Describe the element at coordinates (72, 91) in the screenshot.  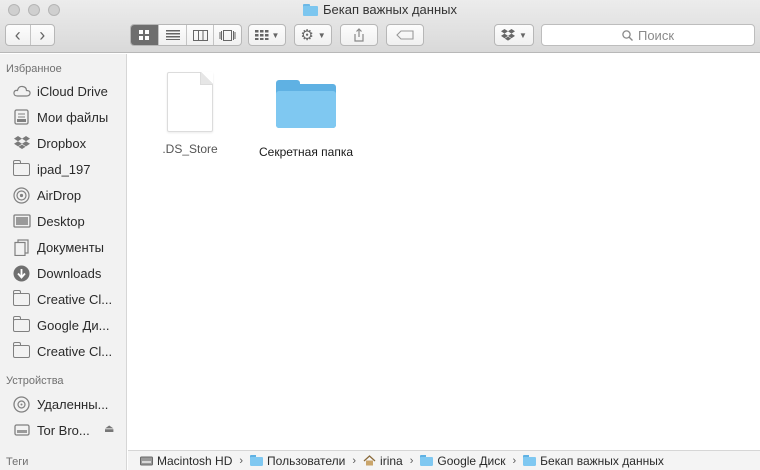
I see `sidebar-item-label: iCloud Drive` at that location.